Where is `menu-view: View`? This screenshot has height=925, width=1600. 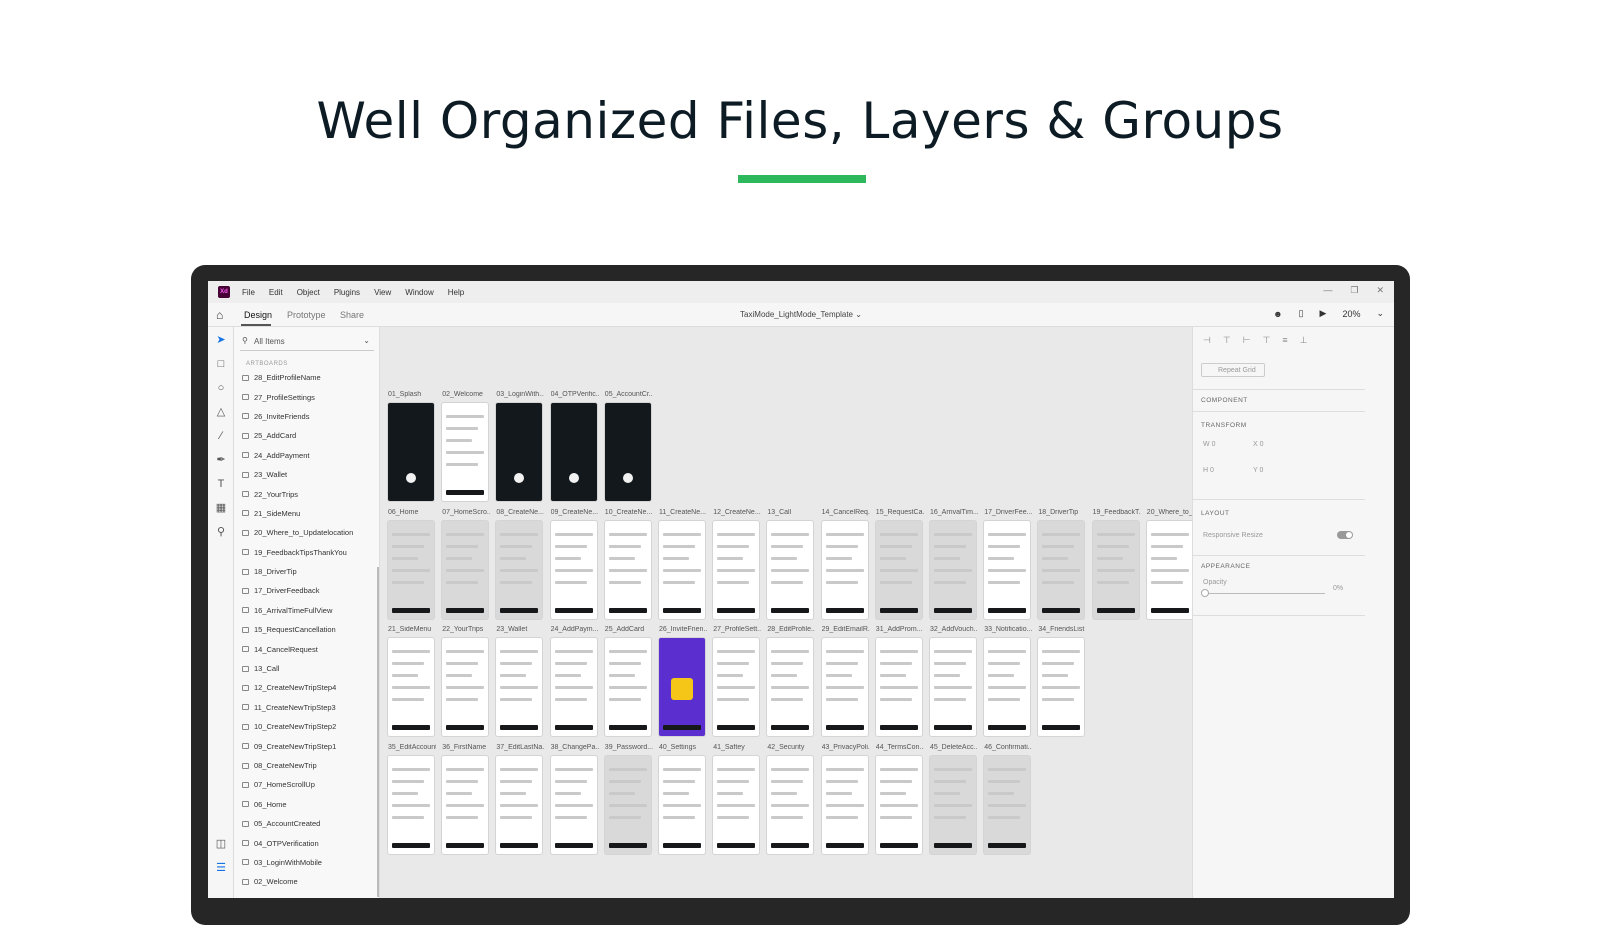 menu-view: View is located at coordinates (382, 292).